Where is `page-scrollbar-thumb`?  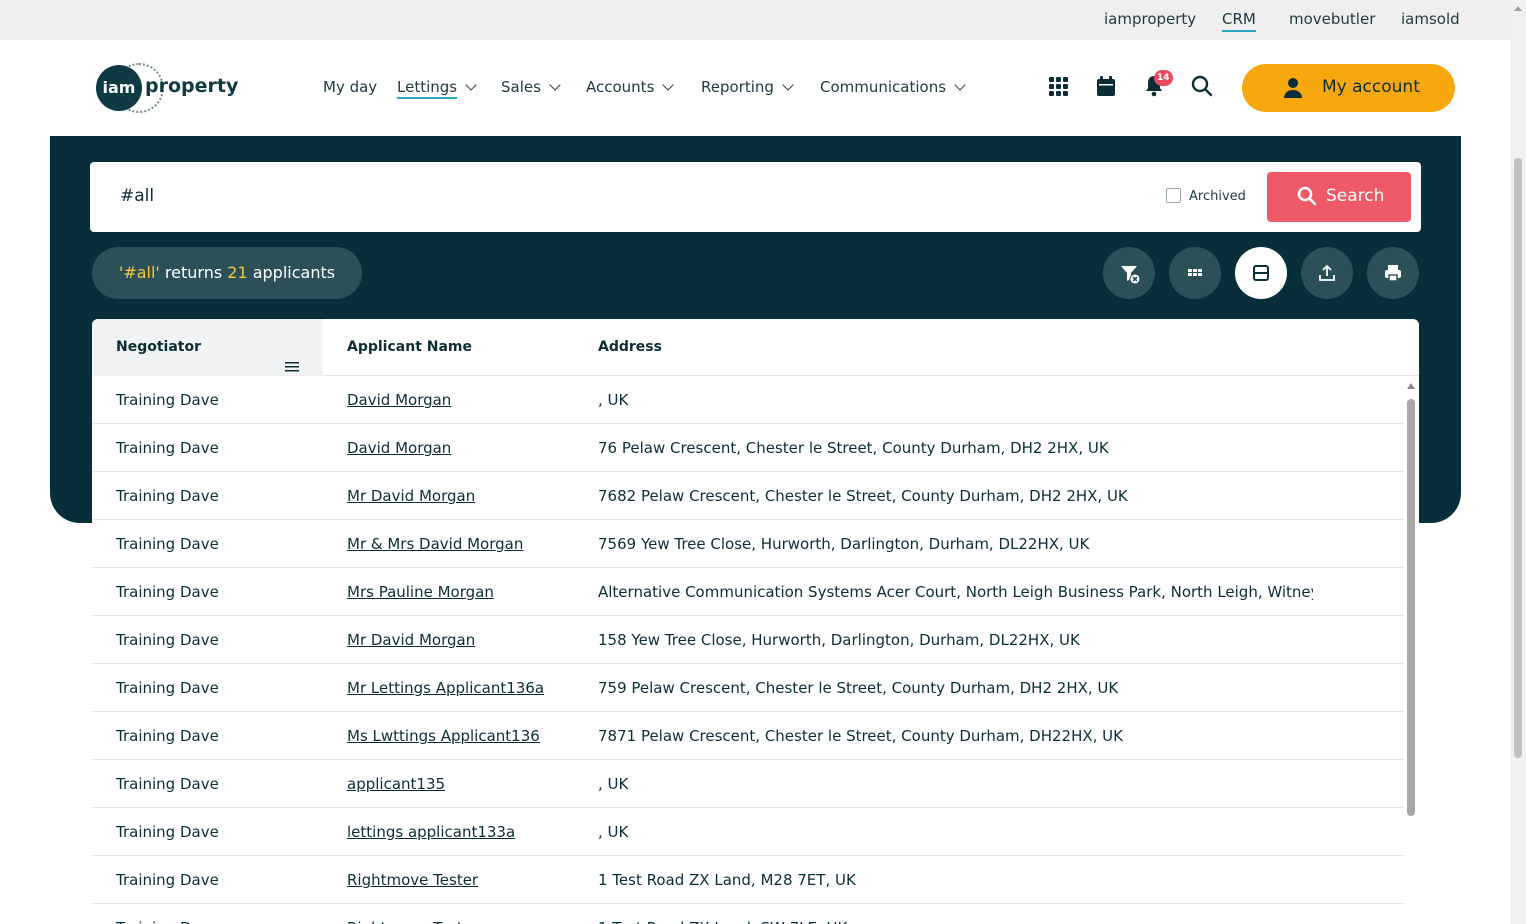
page-scrollbar-thumb is located at coordinates (1518, 458).